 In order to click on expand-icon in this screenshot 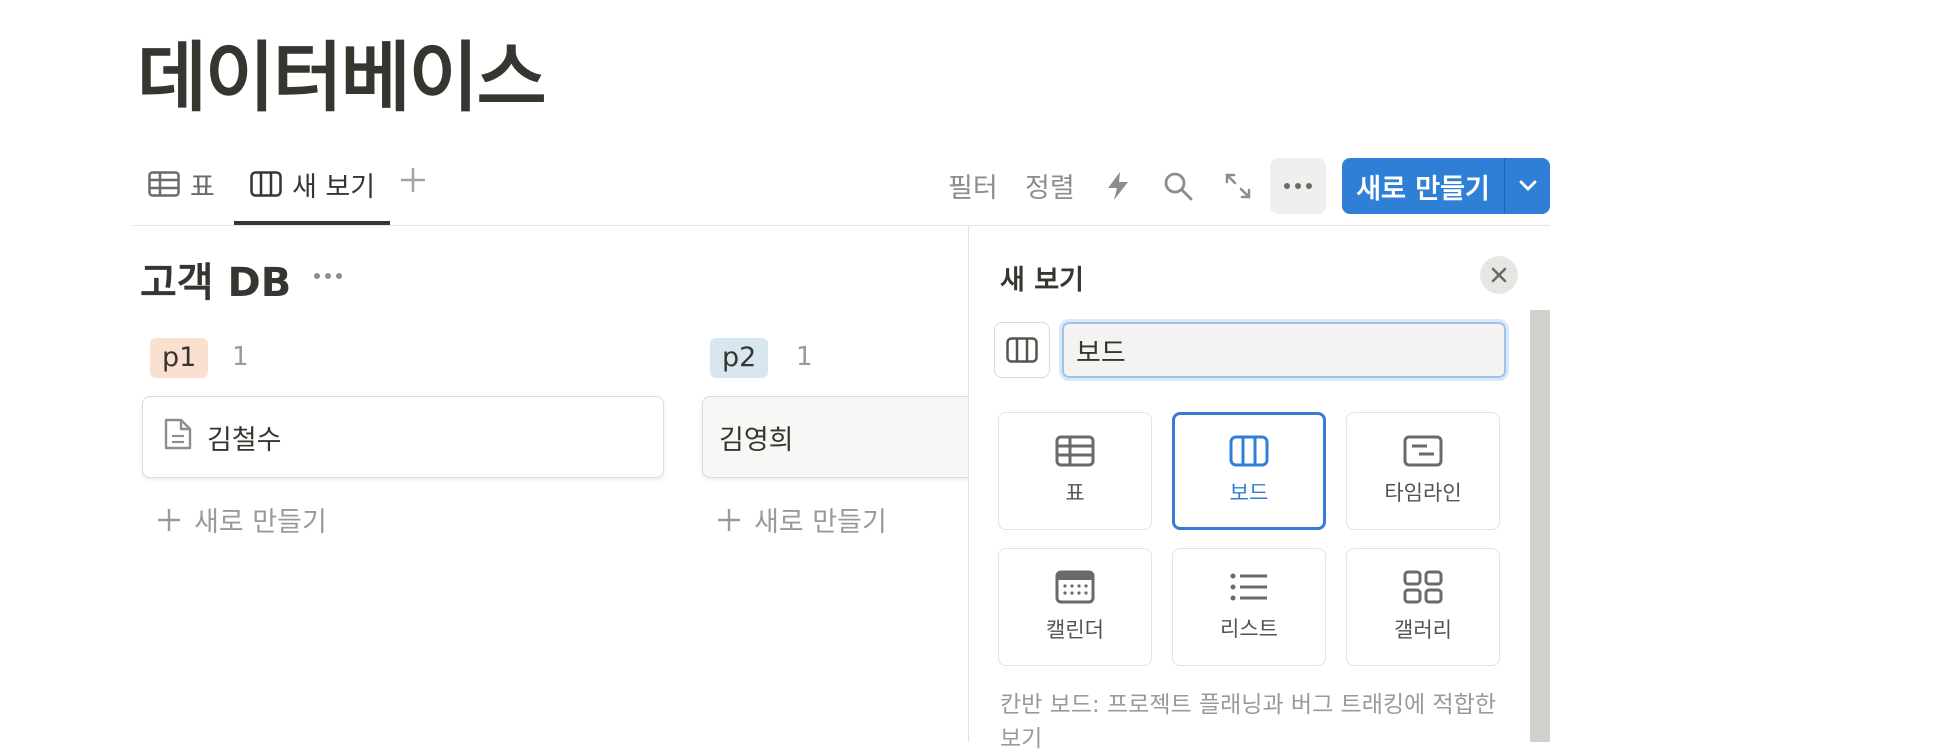, I will do `click(1238, 186)`.